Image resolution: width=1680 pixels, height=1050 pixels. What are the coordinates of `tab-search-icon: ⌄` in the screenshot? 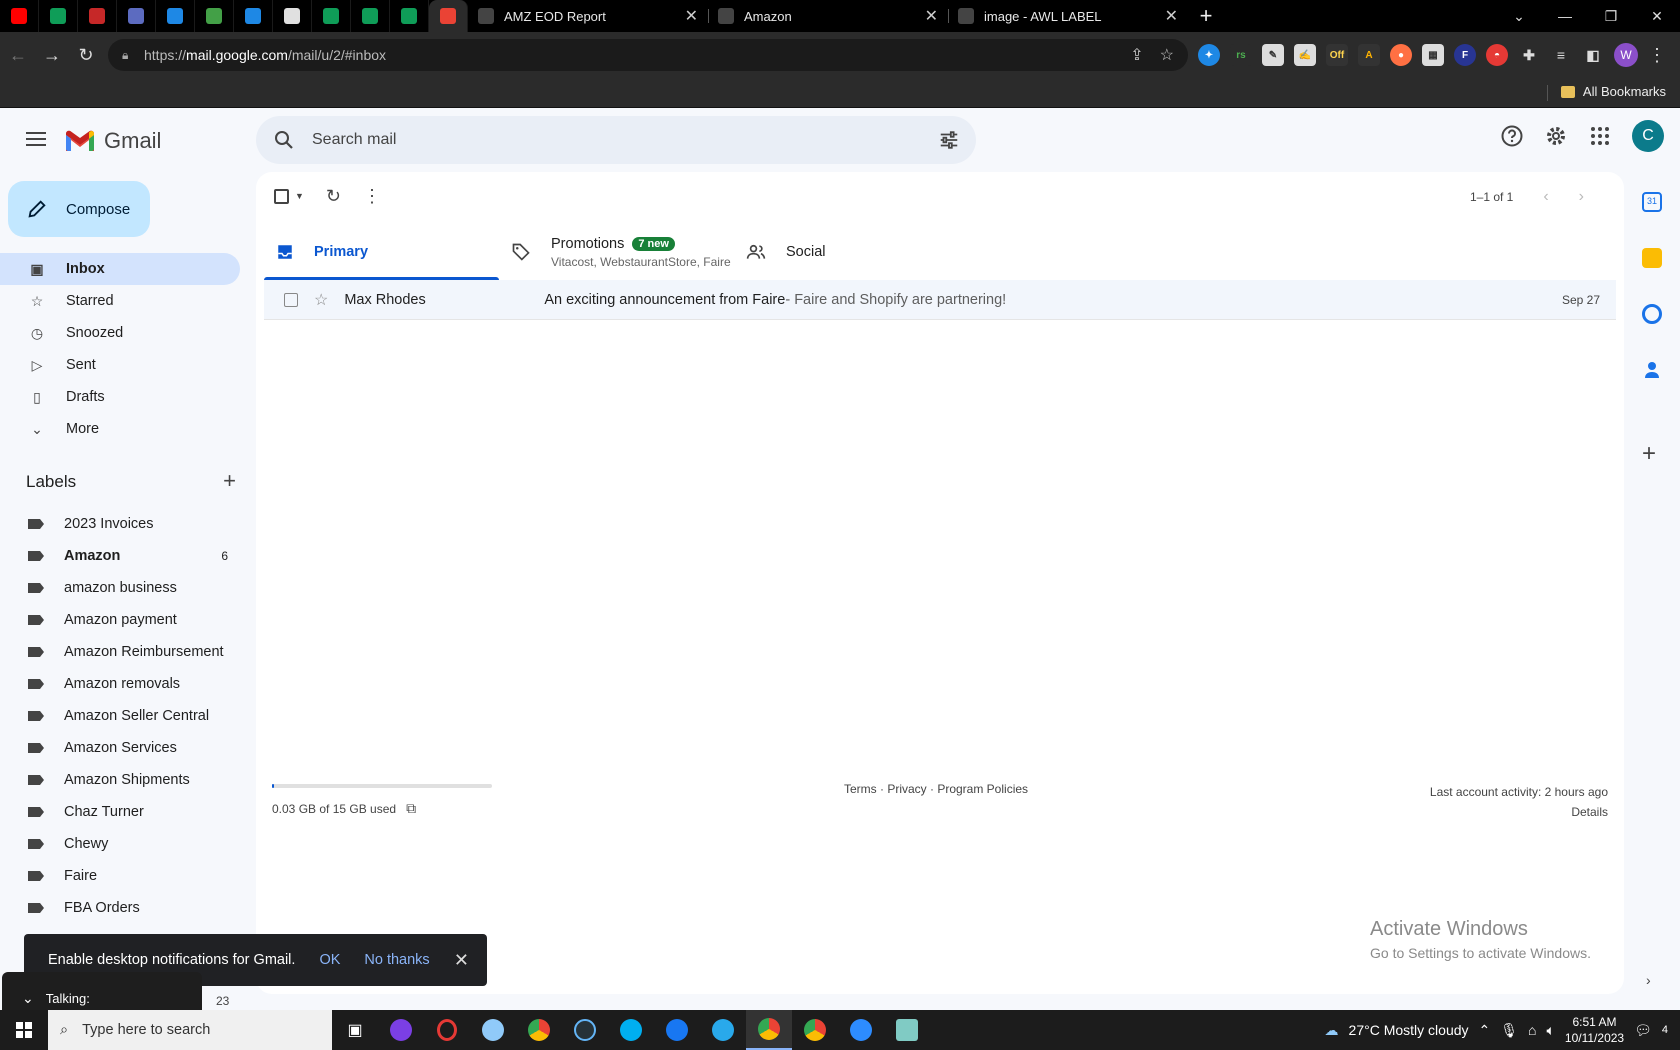 It's located at (1519, 16).